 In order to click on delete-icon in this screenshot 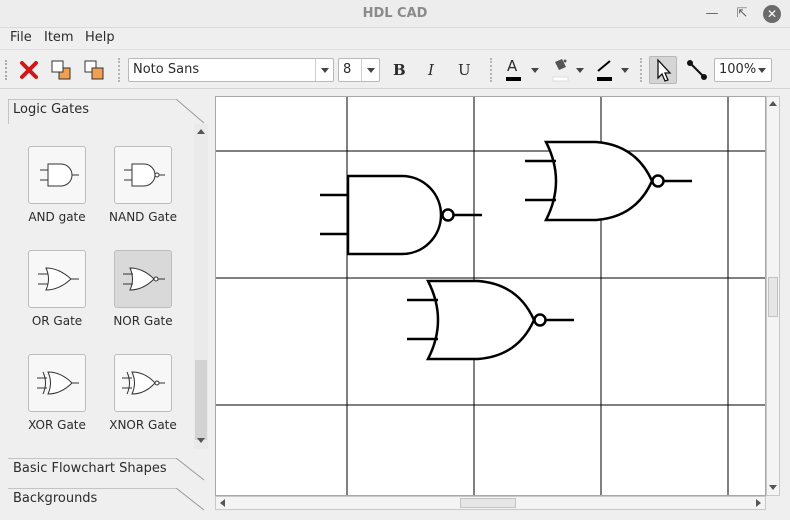, I will do `click(29, 70)`.